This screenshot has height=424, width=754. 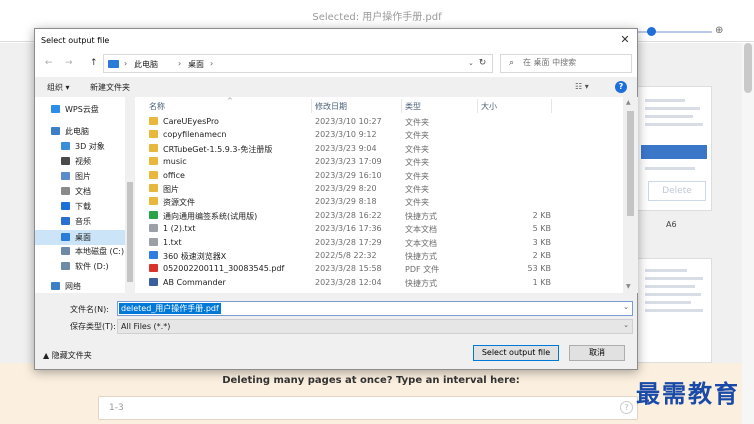 What do you see at coordinates (75, 40) in the screenshot?
I see `dialog-title: Select output file` at bounding box center [75, 40].